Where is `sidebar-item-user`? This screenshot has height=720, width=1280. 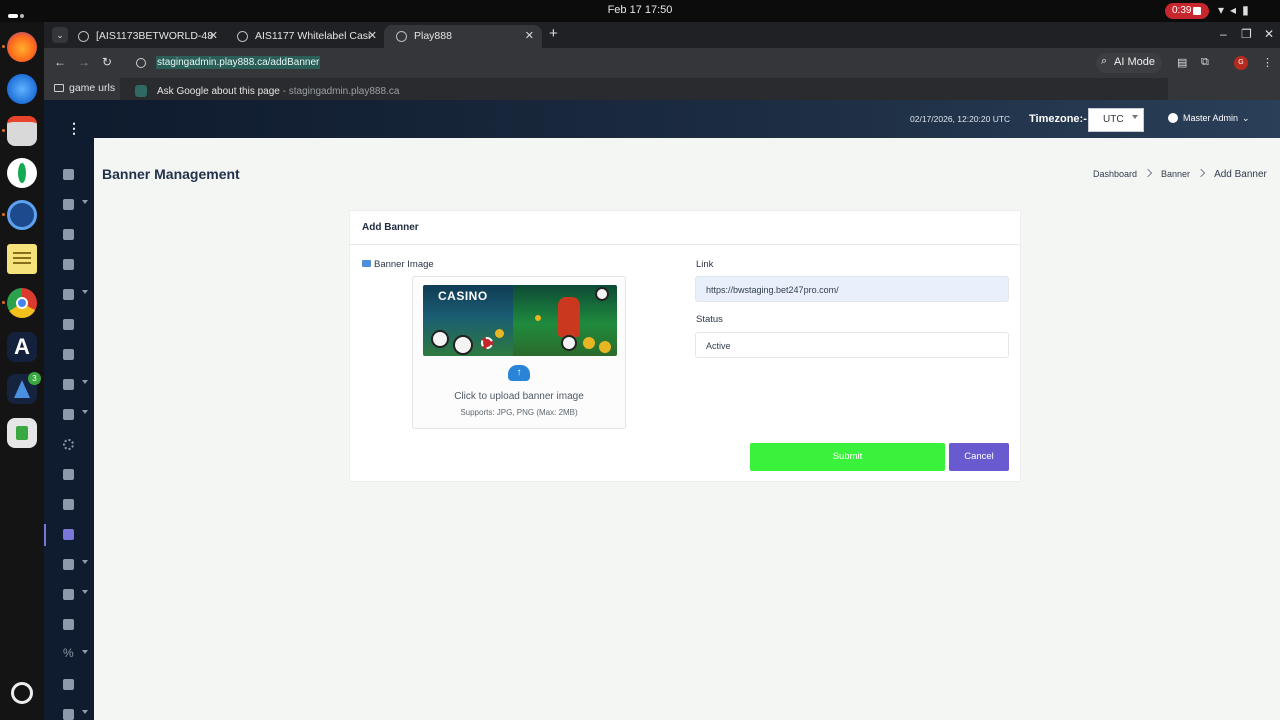 sidebar-item-user is located at coordinates (69, 206).